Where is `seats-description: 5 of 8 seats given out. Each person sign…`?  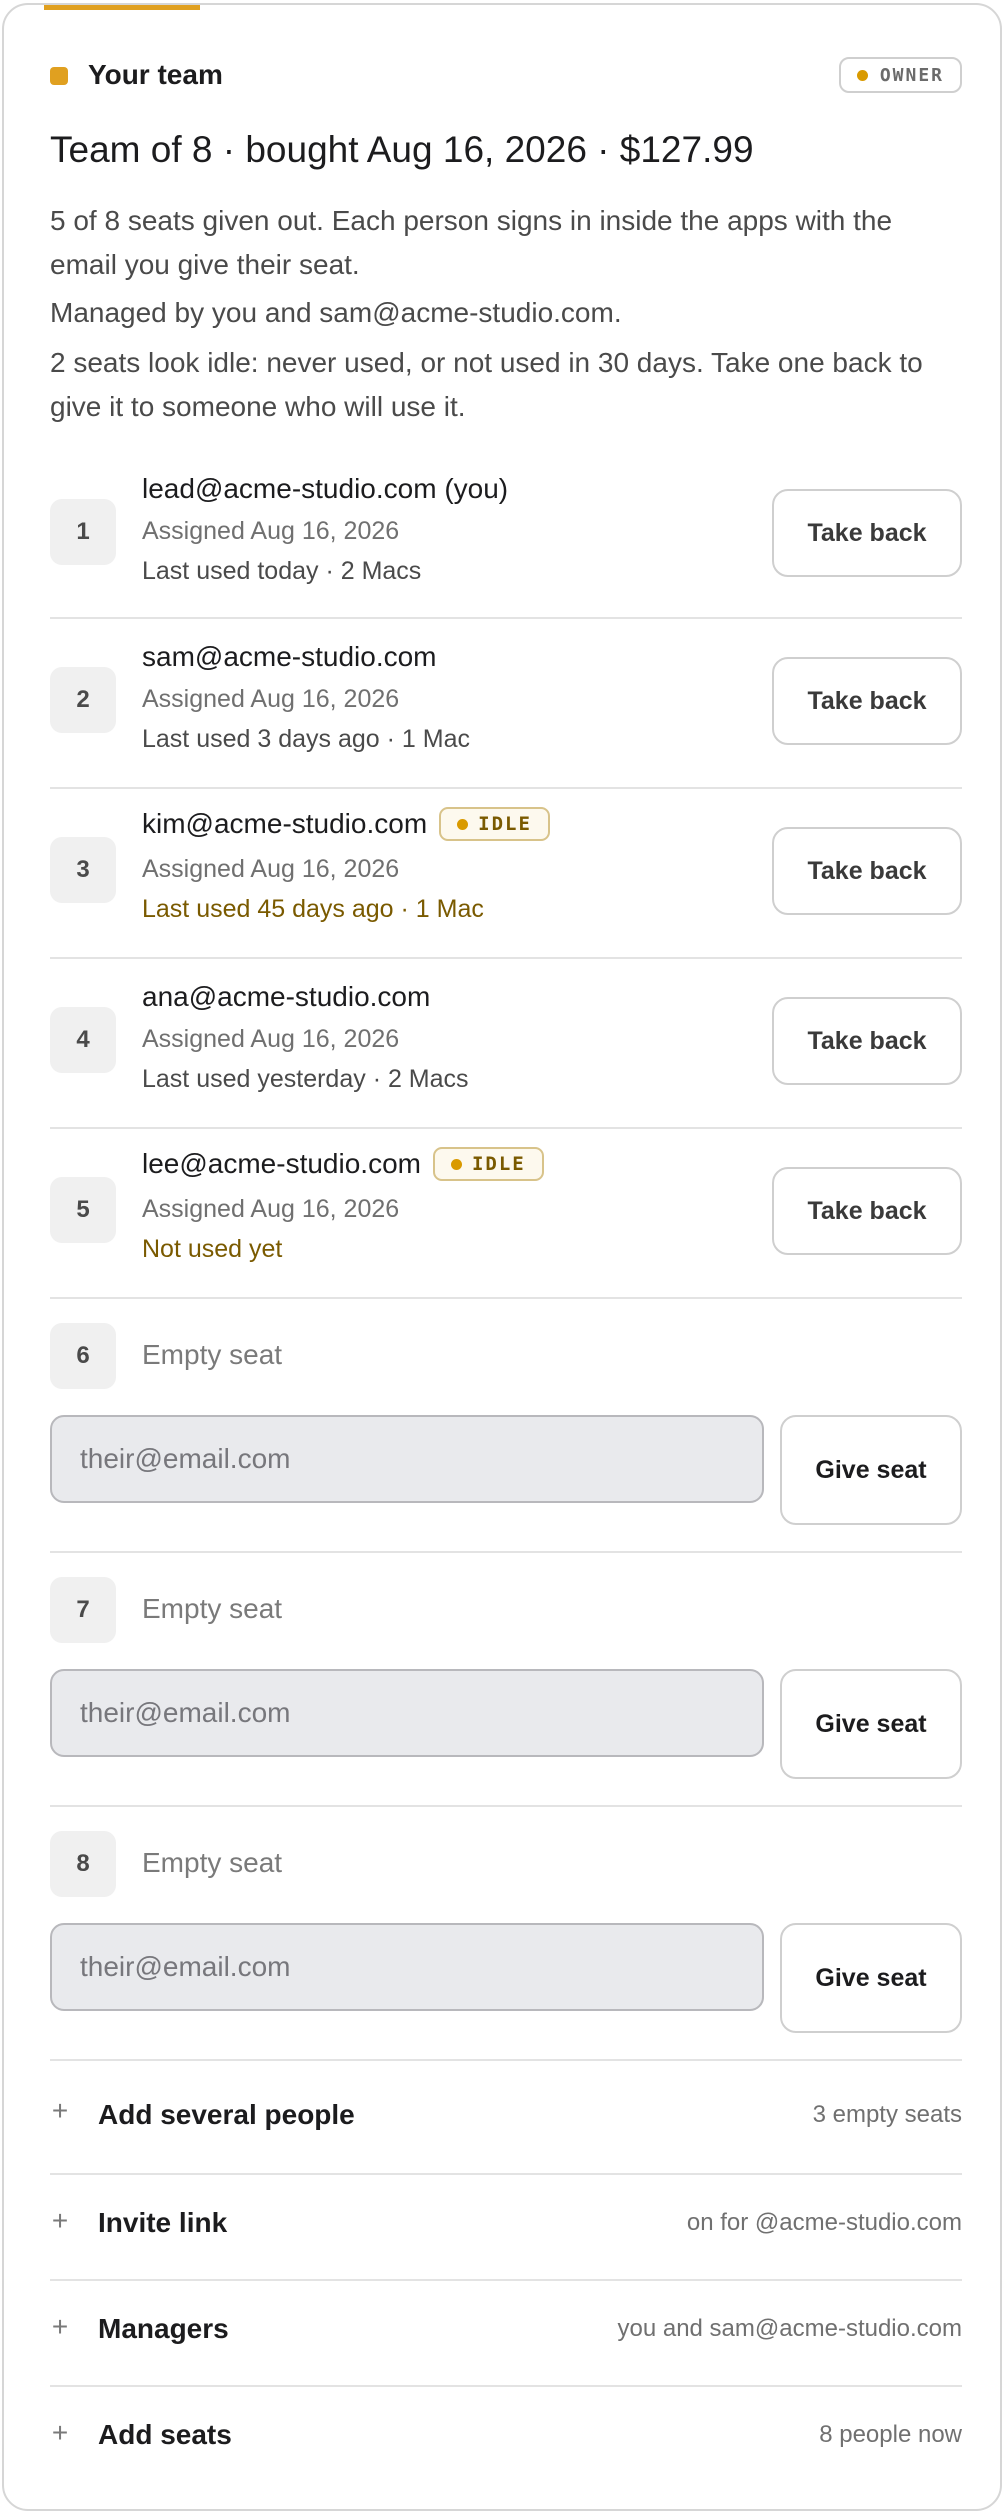
seats-description: 5 of 8 seats given out. Each person sign… is located at coordinates (471, 242).